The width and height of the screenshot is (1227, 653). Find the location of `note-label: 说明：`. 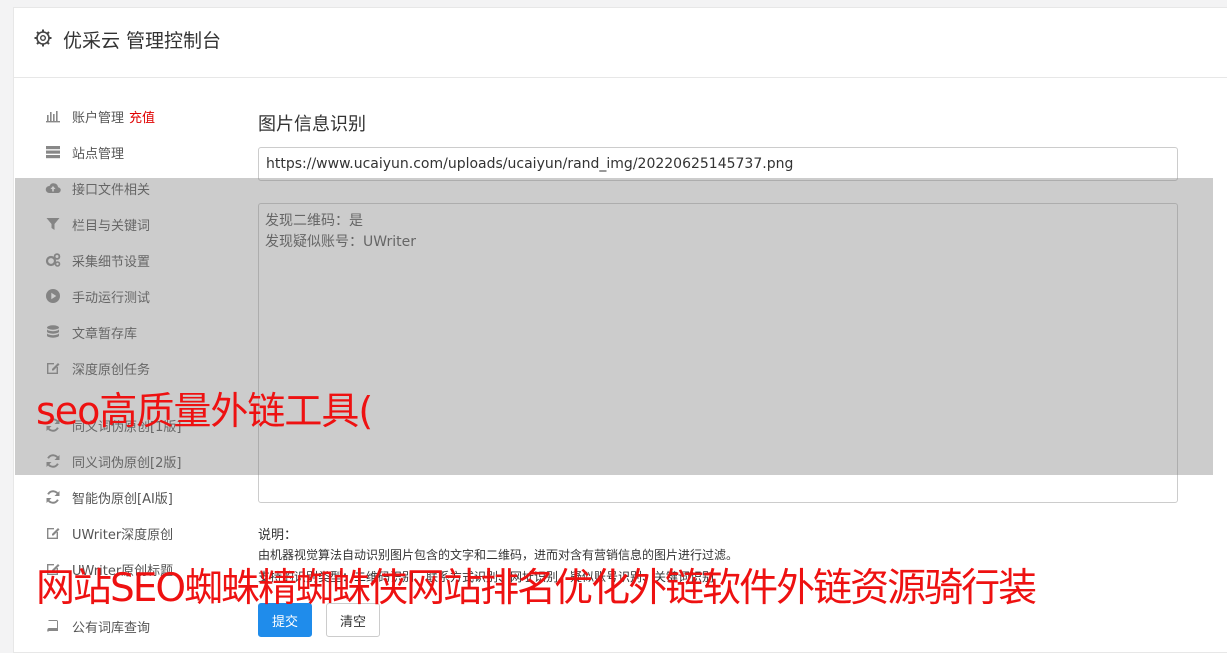

note-label: 说明： is located at coordinates (278, 535).